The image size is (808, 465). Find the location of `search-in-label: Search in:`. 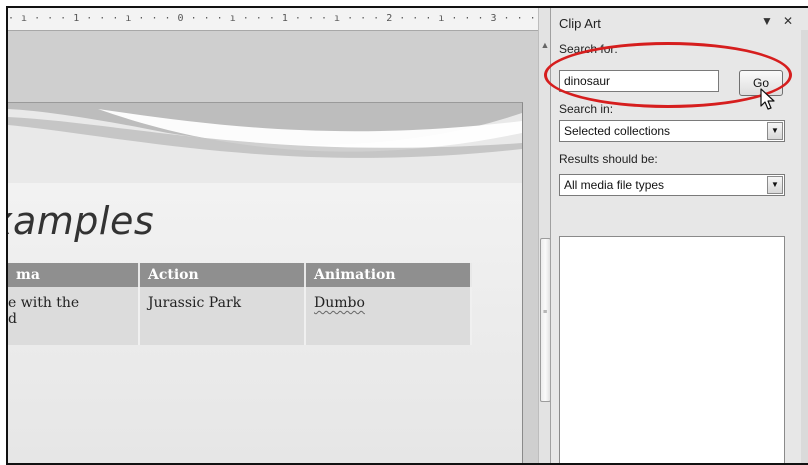

search-in-label: Search in: is located at coordinates (586, 109).